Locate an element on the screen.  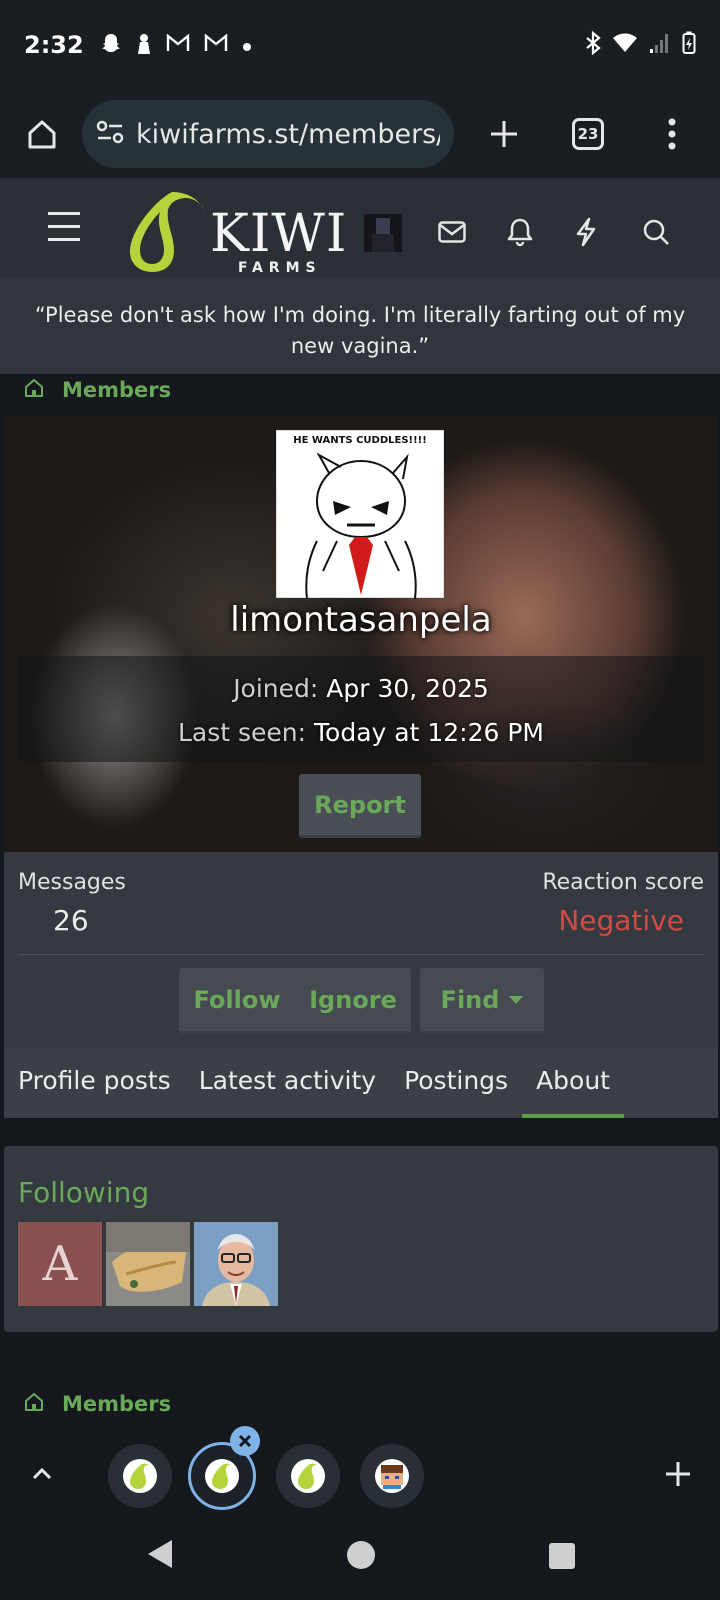
search-icon is located at coordinates (656, 232).